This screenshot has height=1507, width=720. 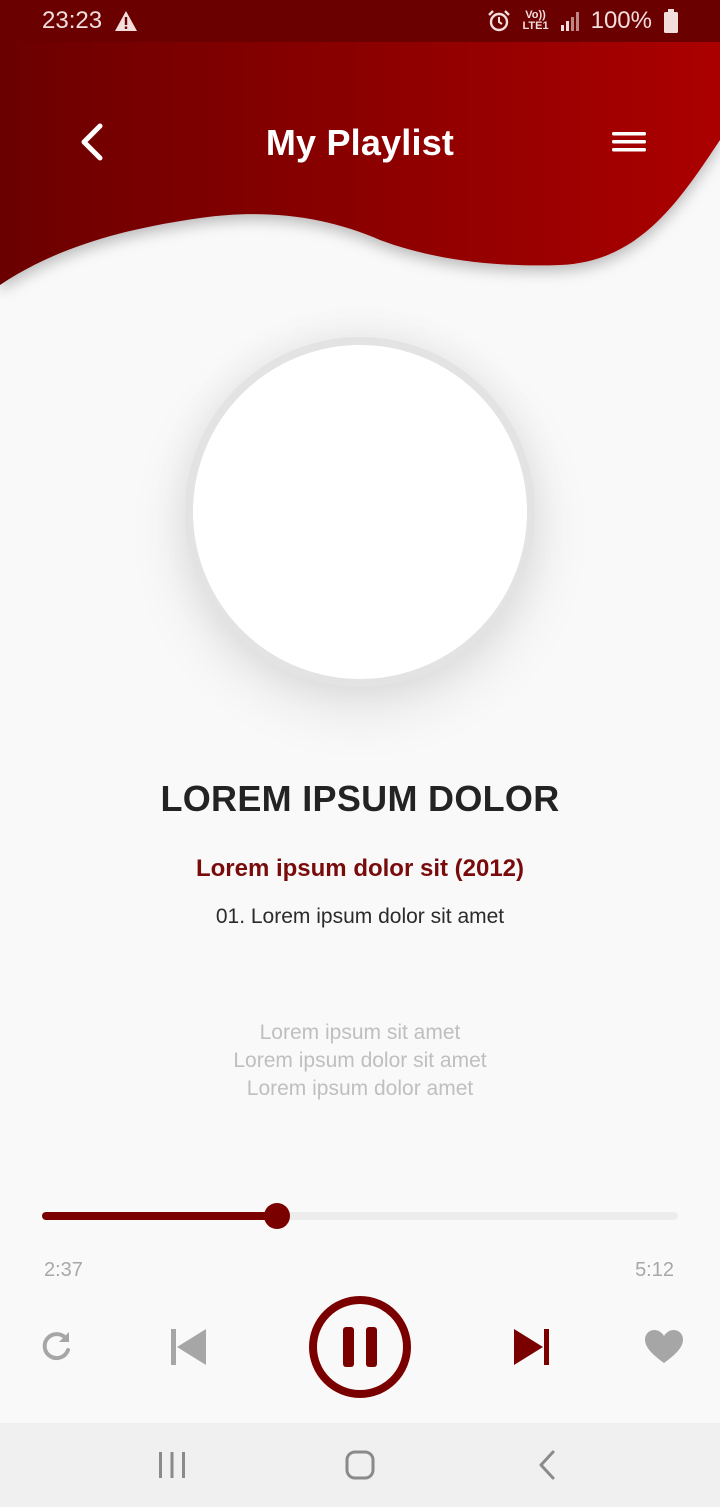 What do you see at coordinates (360, 1216) in the screenshot?
I see `seek-bar` at bounding box center [360, 1216].